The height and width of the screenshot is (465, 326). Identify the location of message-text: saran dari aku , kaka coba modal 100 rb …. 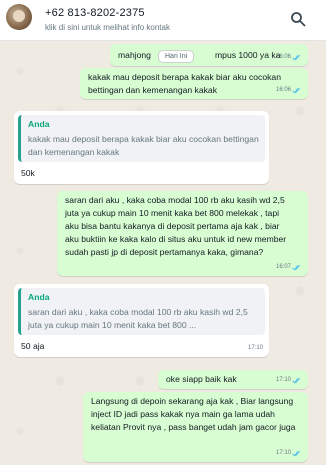
(176, 226).